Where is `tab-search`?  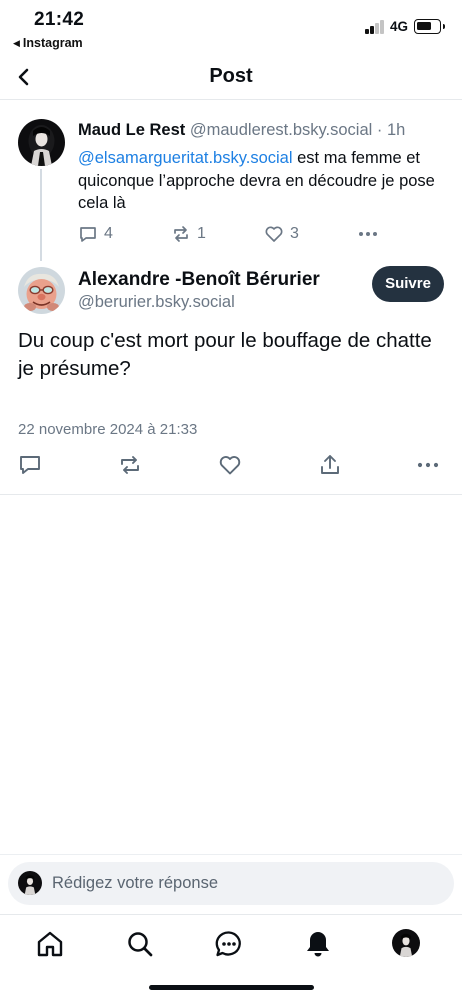 tab-search is located at coordinates (140, 944).